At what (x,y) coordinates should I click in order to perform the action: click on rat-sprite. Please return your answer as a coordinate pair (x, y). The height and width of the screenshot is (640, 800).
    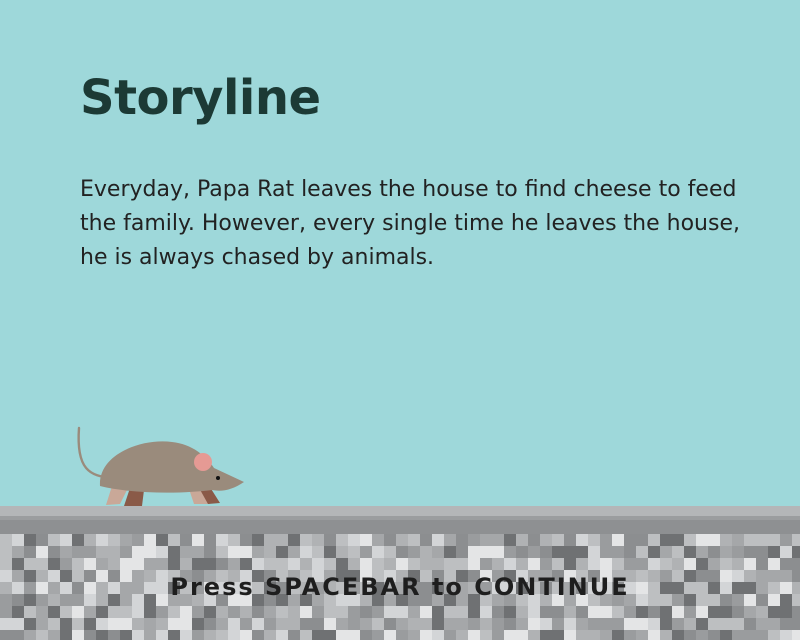
    Looking at the image, I should click on (161, 466).